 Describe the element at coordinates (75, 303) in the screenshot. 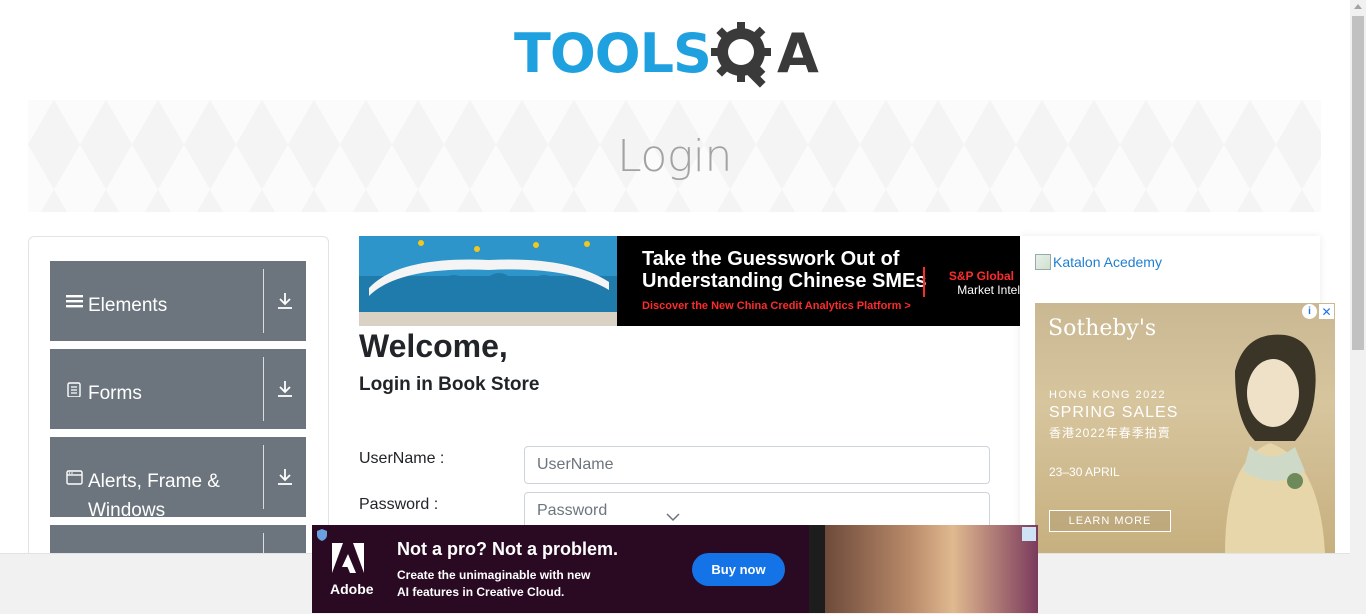

I see `hamburger-menu-icon` at that location.